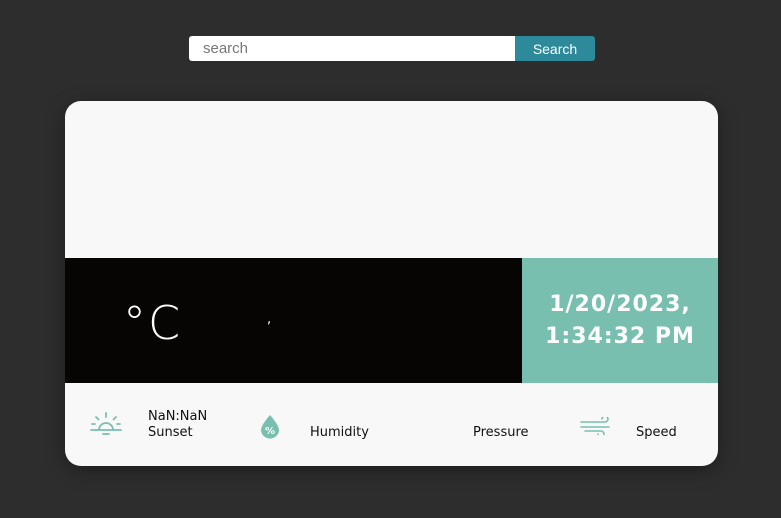 The height and width of the screenshot is (518, 781). I want to click on pressure-label: Pressure, so click(501, 432).